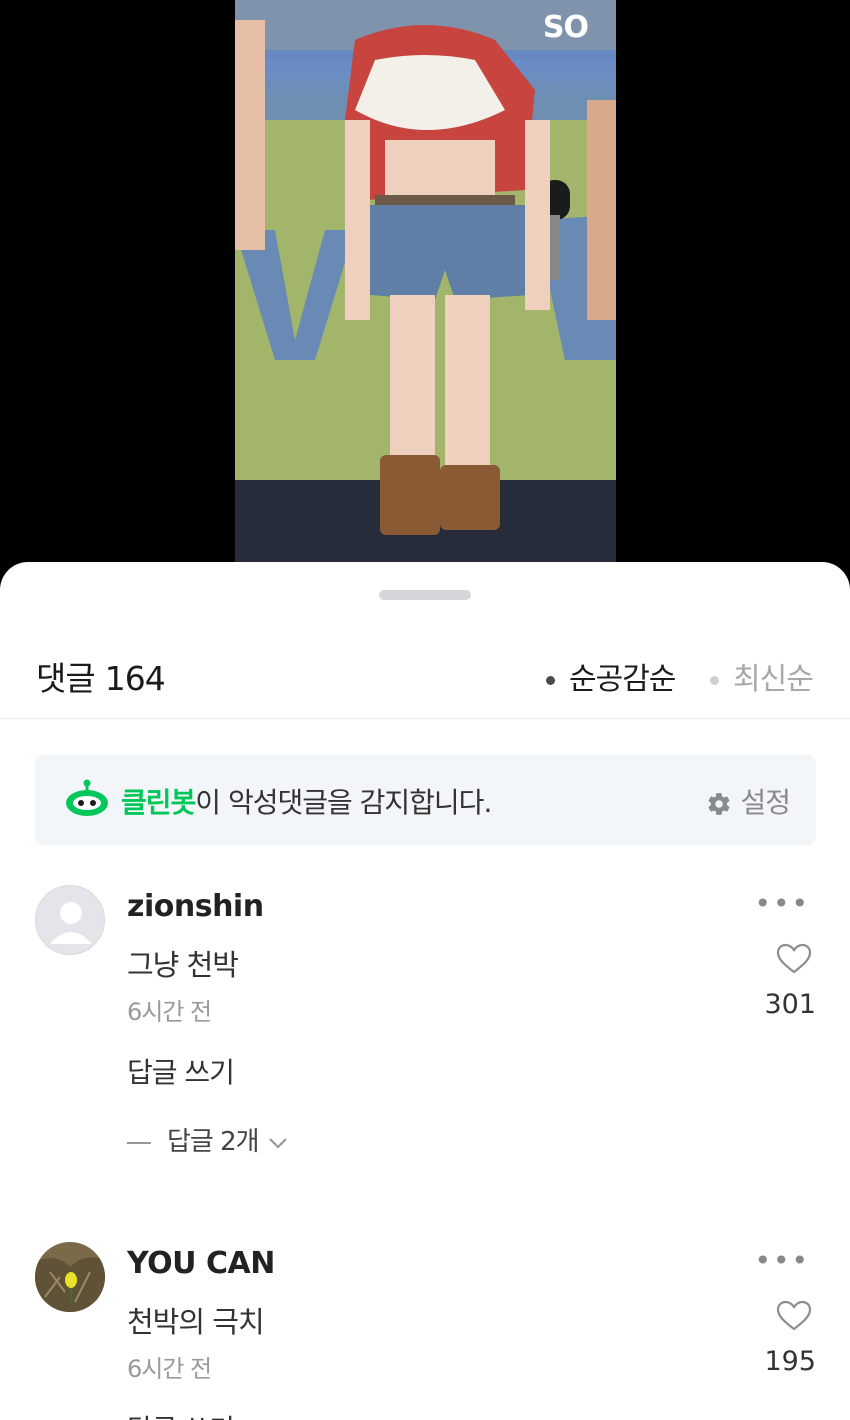 The width and height of the screenshot is (850, 1420). Describe the element at coordinates (213, 1142) in the screenshot. I see `replies-toggle-label: 답글 2개` at that location.